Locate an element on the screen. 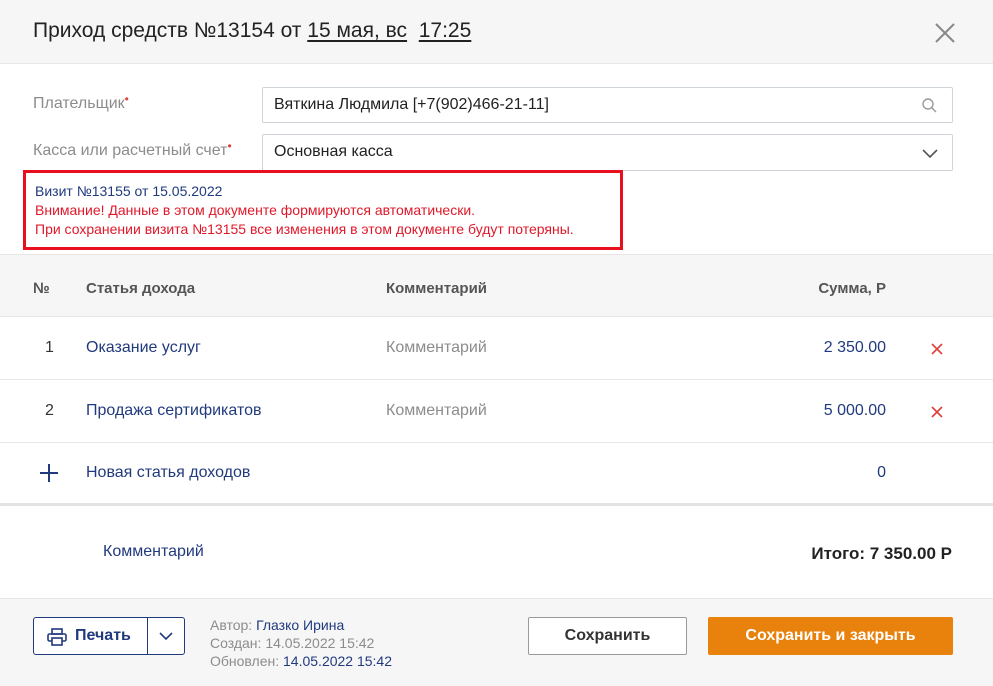 This screenshot has height=686, width=993. close-button is located at coordinates (945, 33).